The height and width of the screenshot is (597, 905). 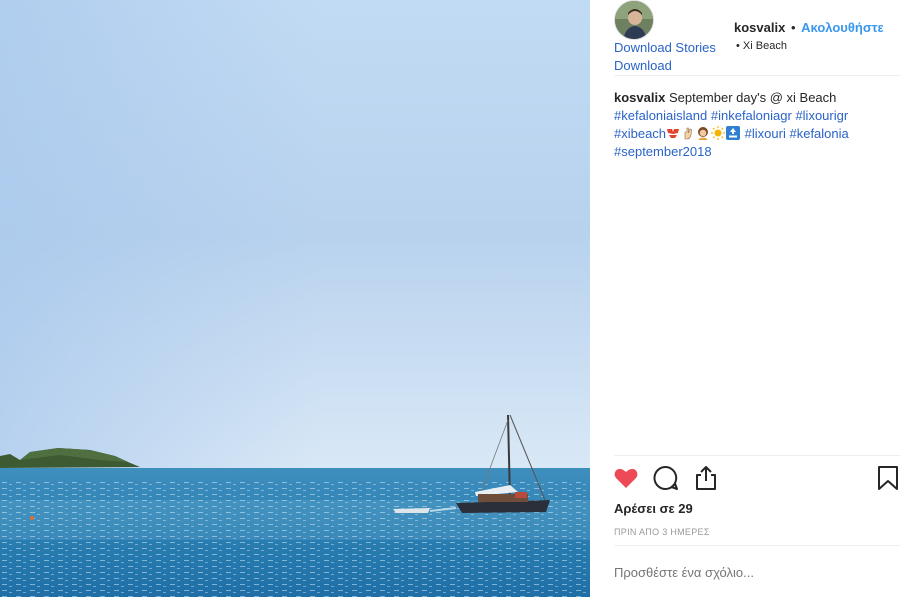 I want to click on heart-icon, so click(x=626, y=478).